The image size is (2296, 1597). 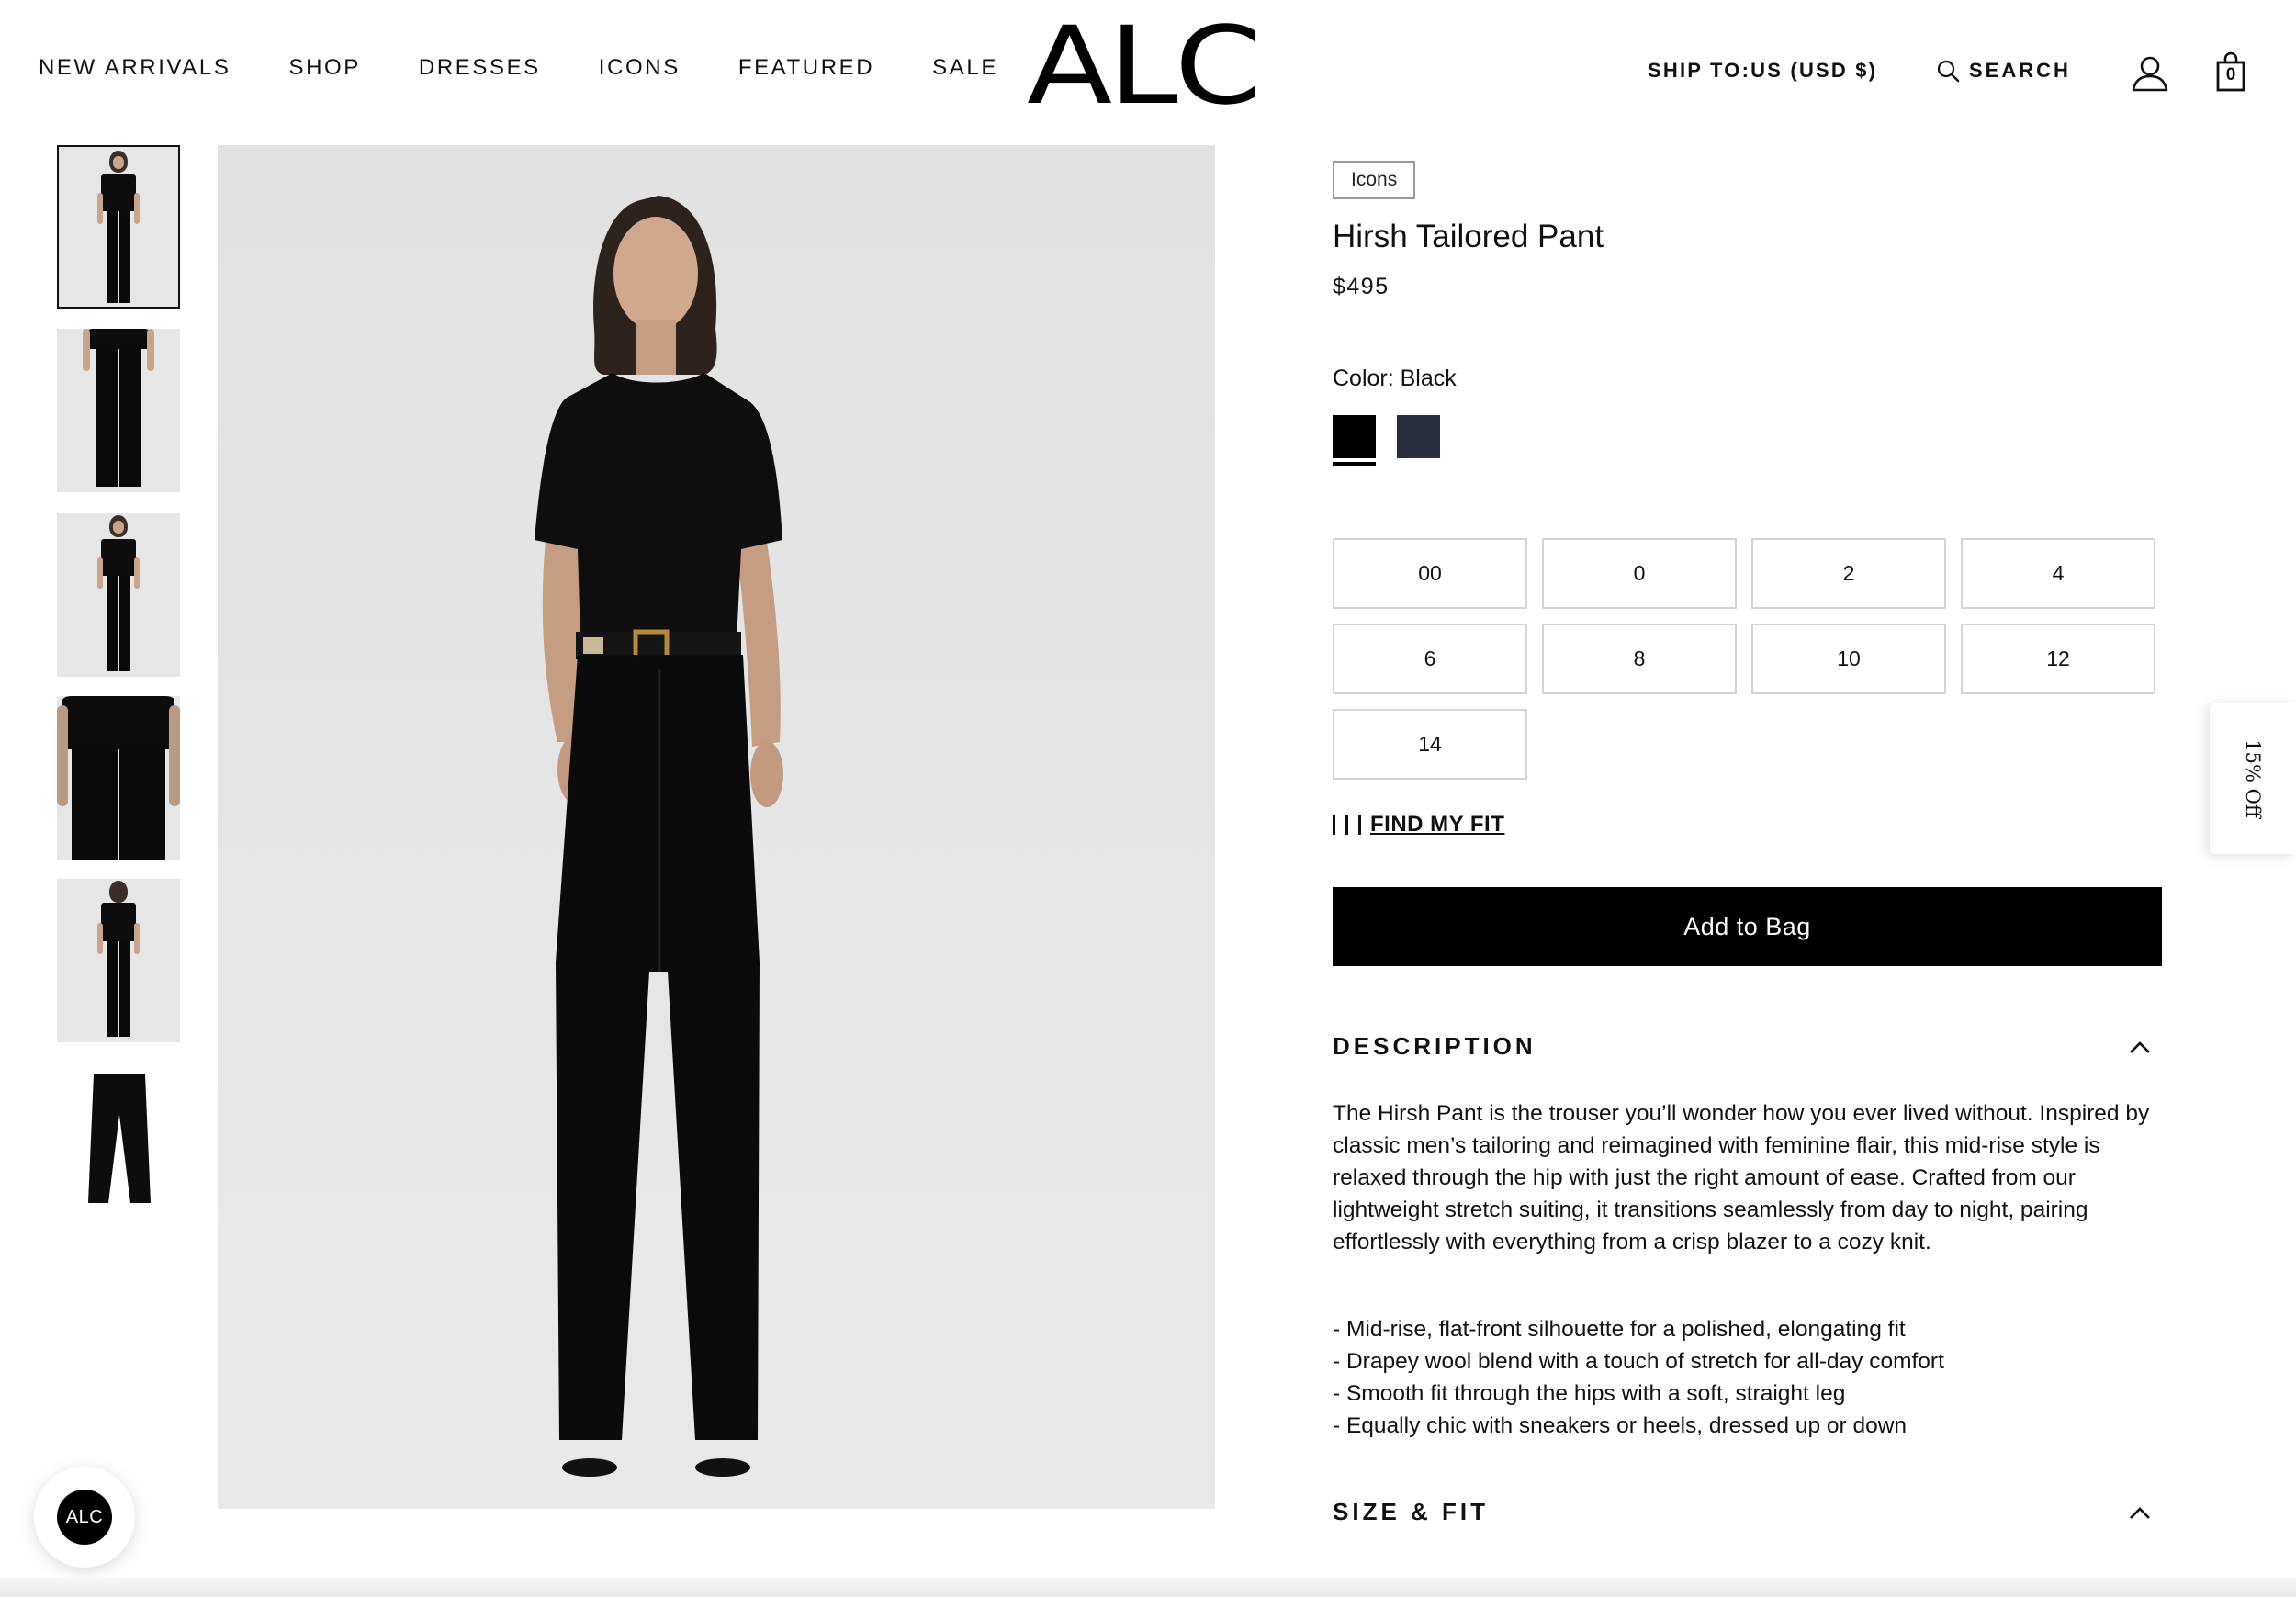 I want to click on pants-flat-lay-image, so click(x=120, y=1138).